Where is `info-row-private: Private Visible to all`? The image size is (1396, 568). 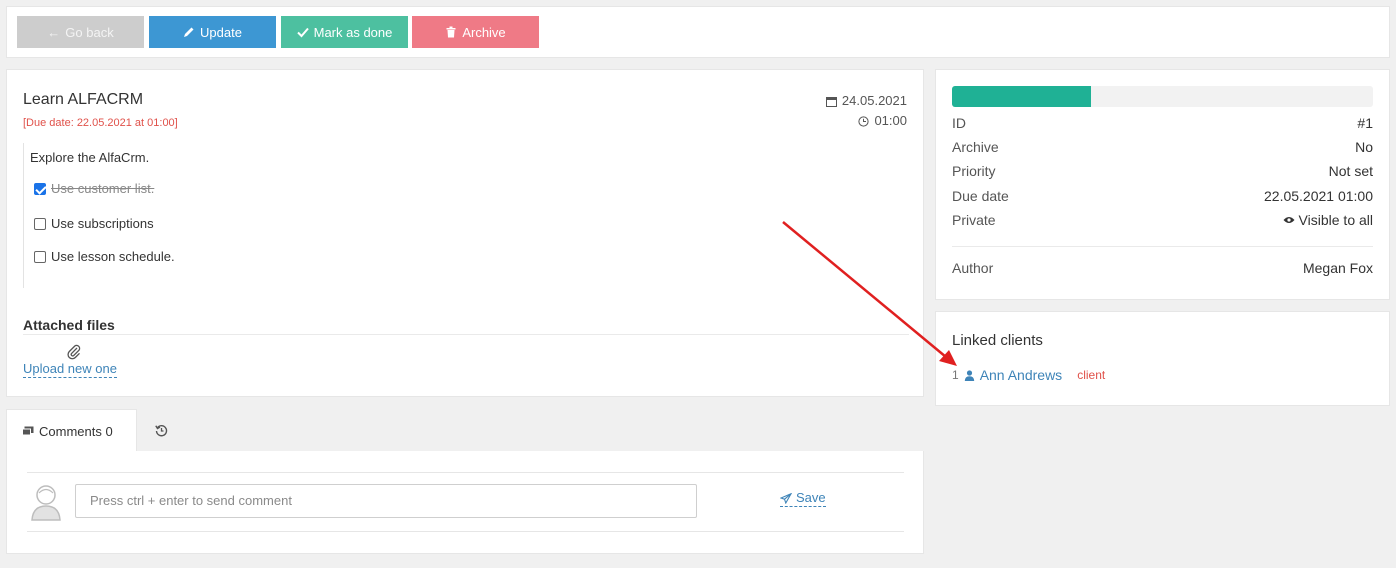 info-row-private: Private Visible to all is located at coordinates (1162, 220).